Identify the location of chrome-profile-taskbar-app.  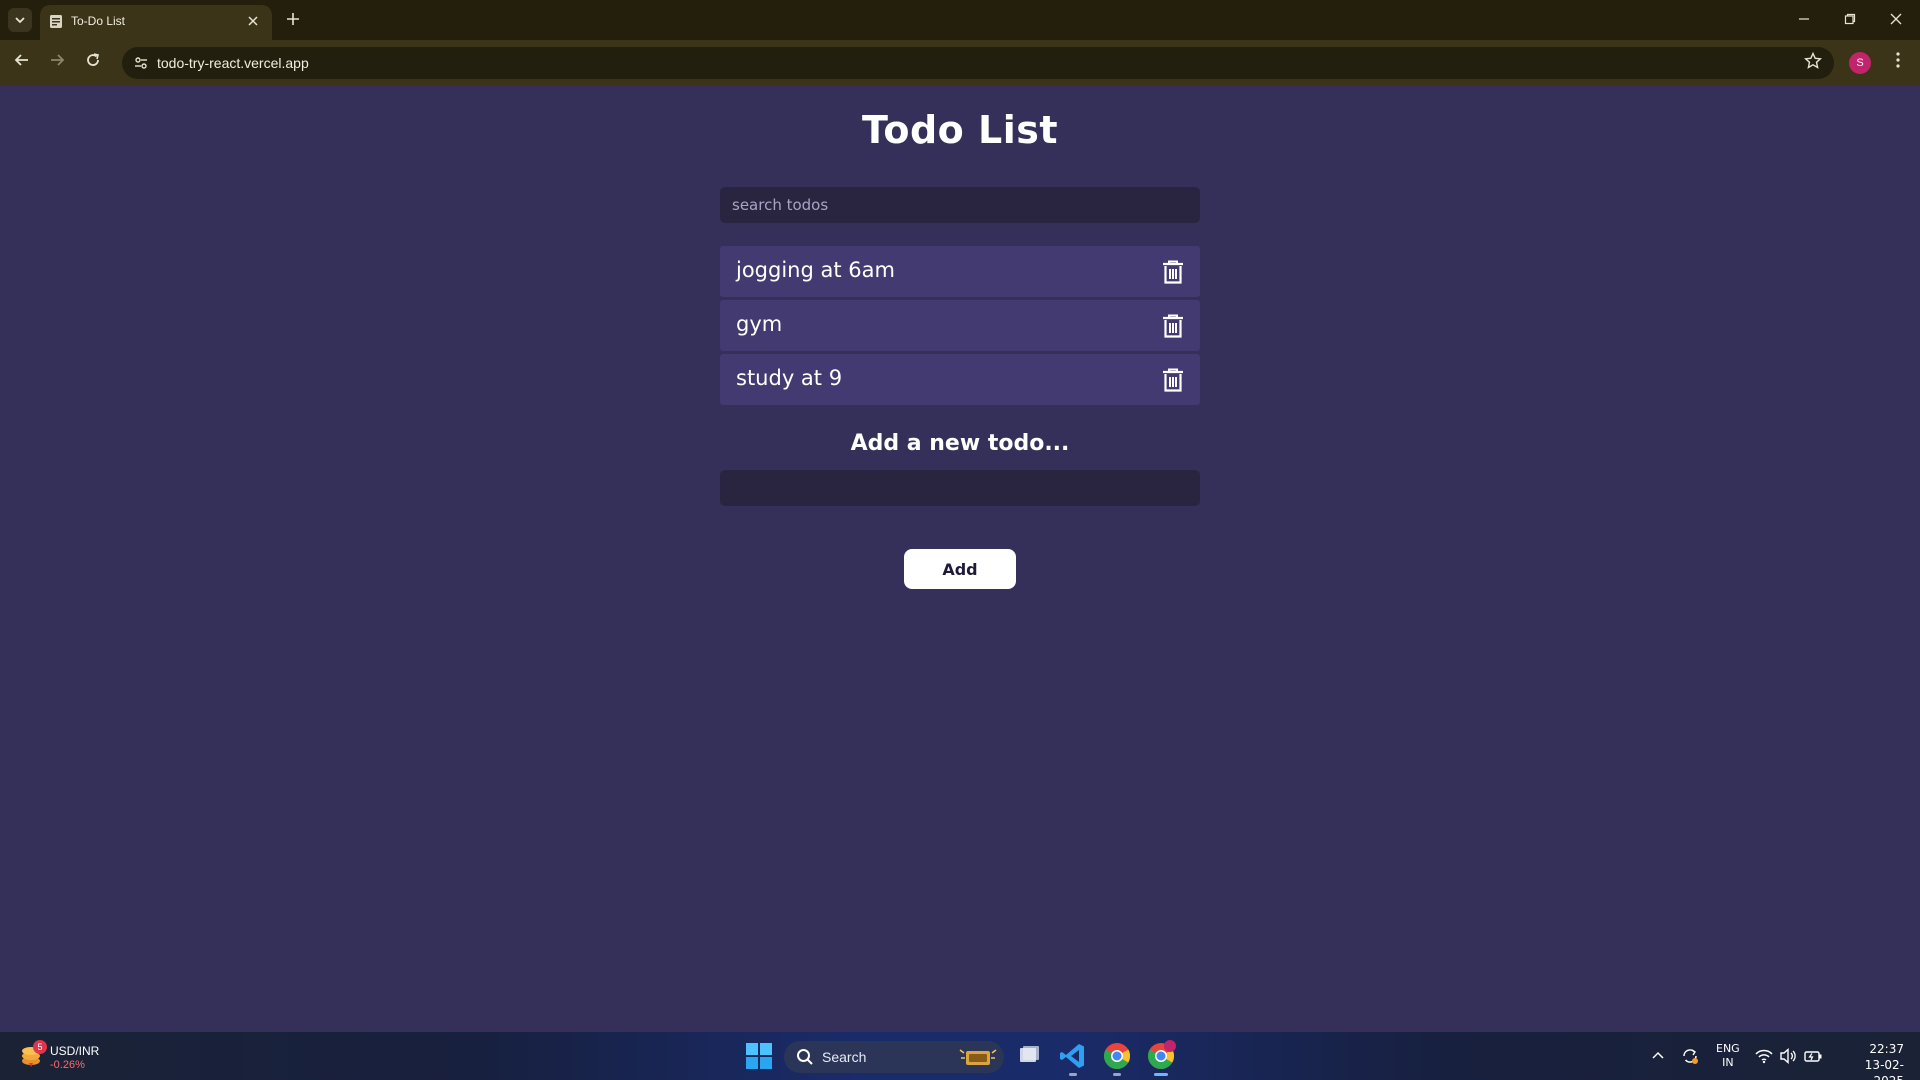
(1161, 1058).